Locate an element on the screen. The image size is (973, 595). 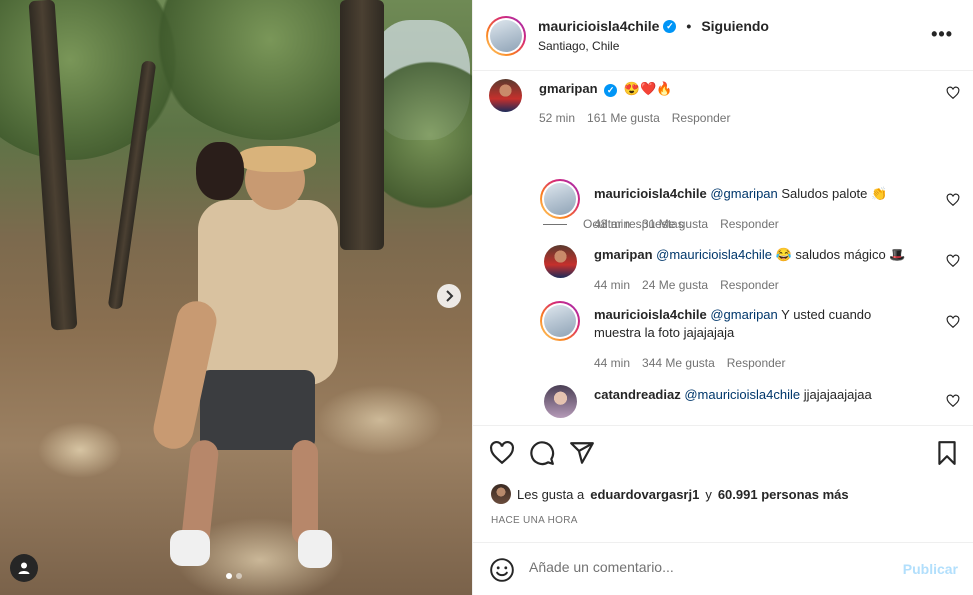
comment-likes: 24 Me gusta is located at coordinates (675, 285).